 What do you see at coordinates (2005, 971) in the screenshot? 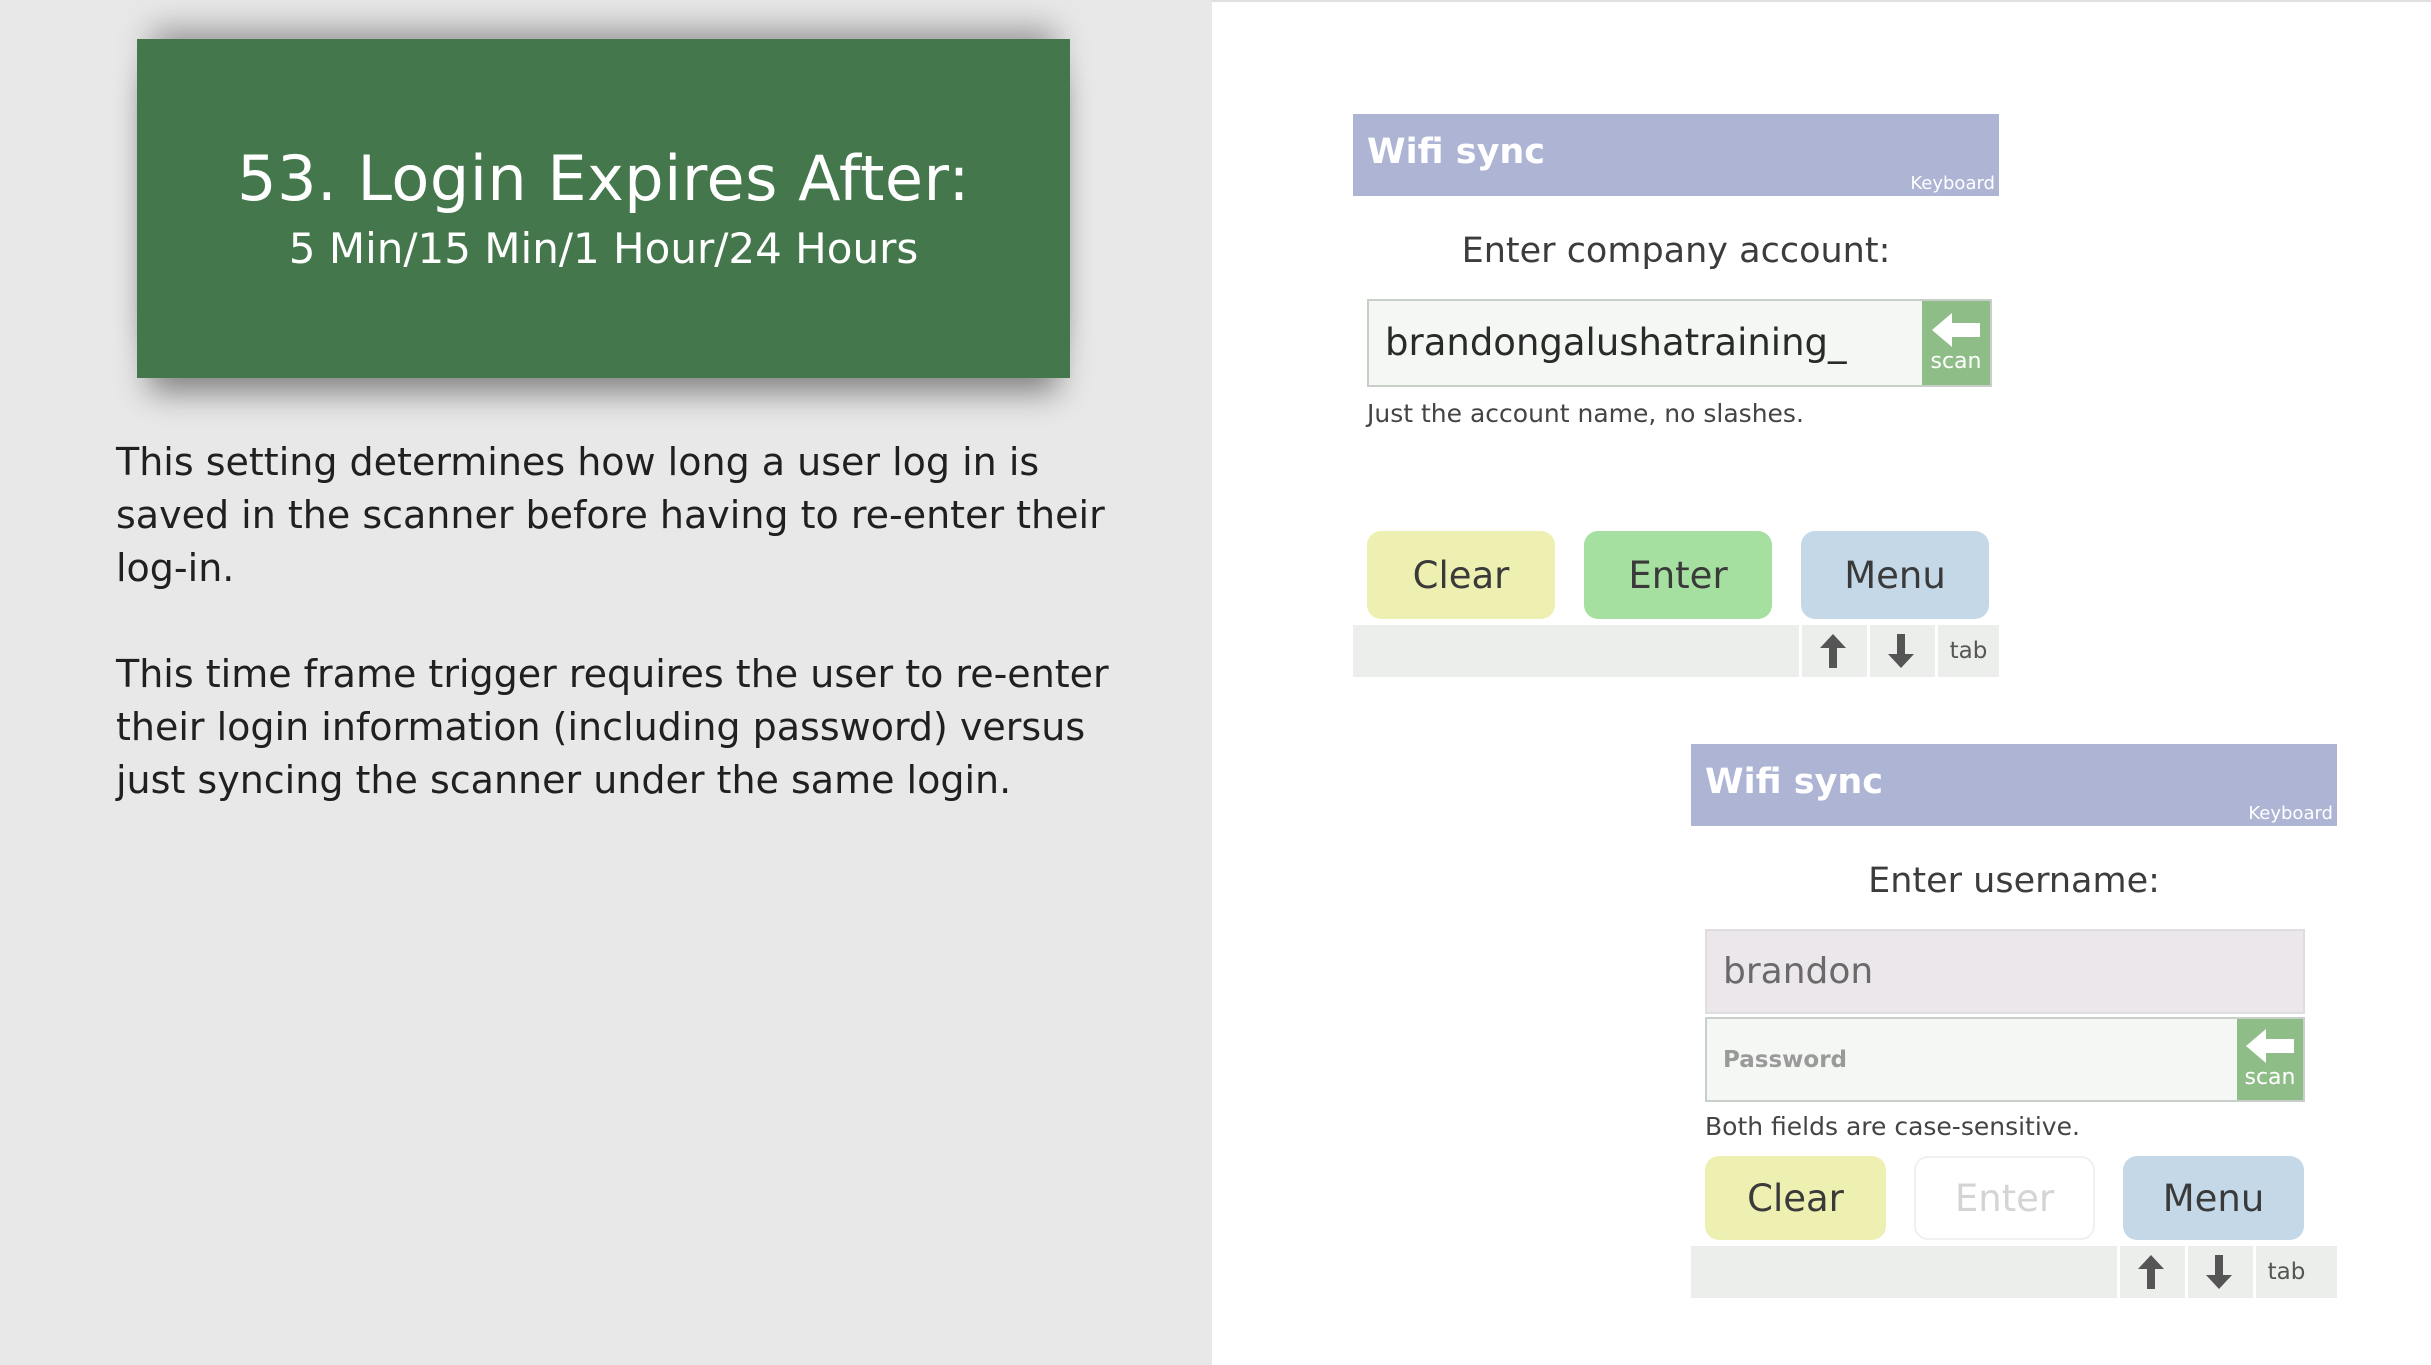
I see `username-field: brandon` at bounding box center [2005, 971].